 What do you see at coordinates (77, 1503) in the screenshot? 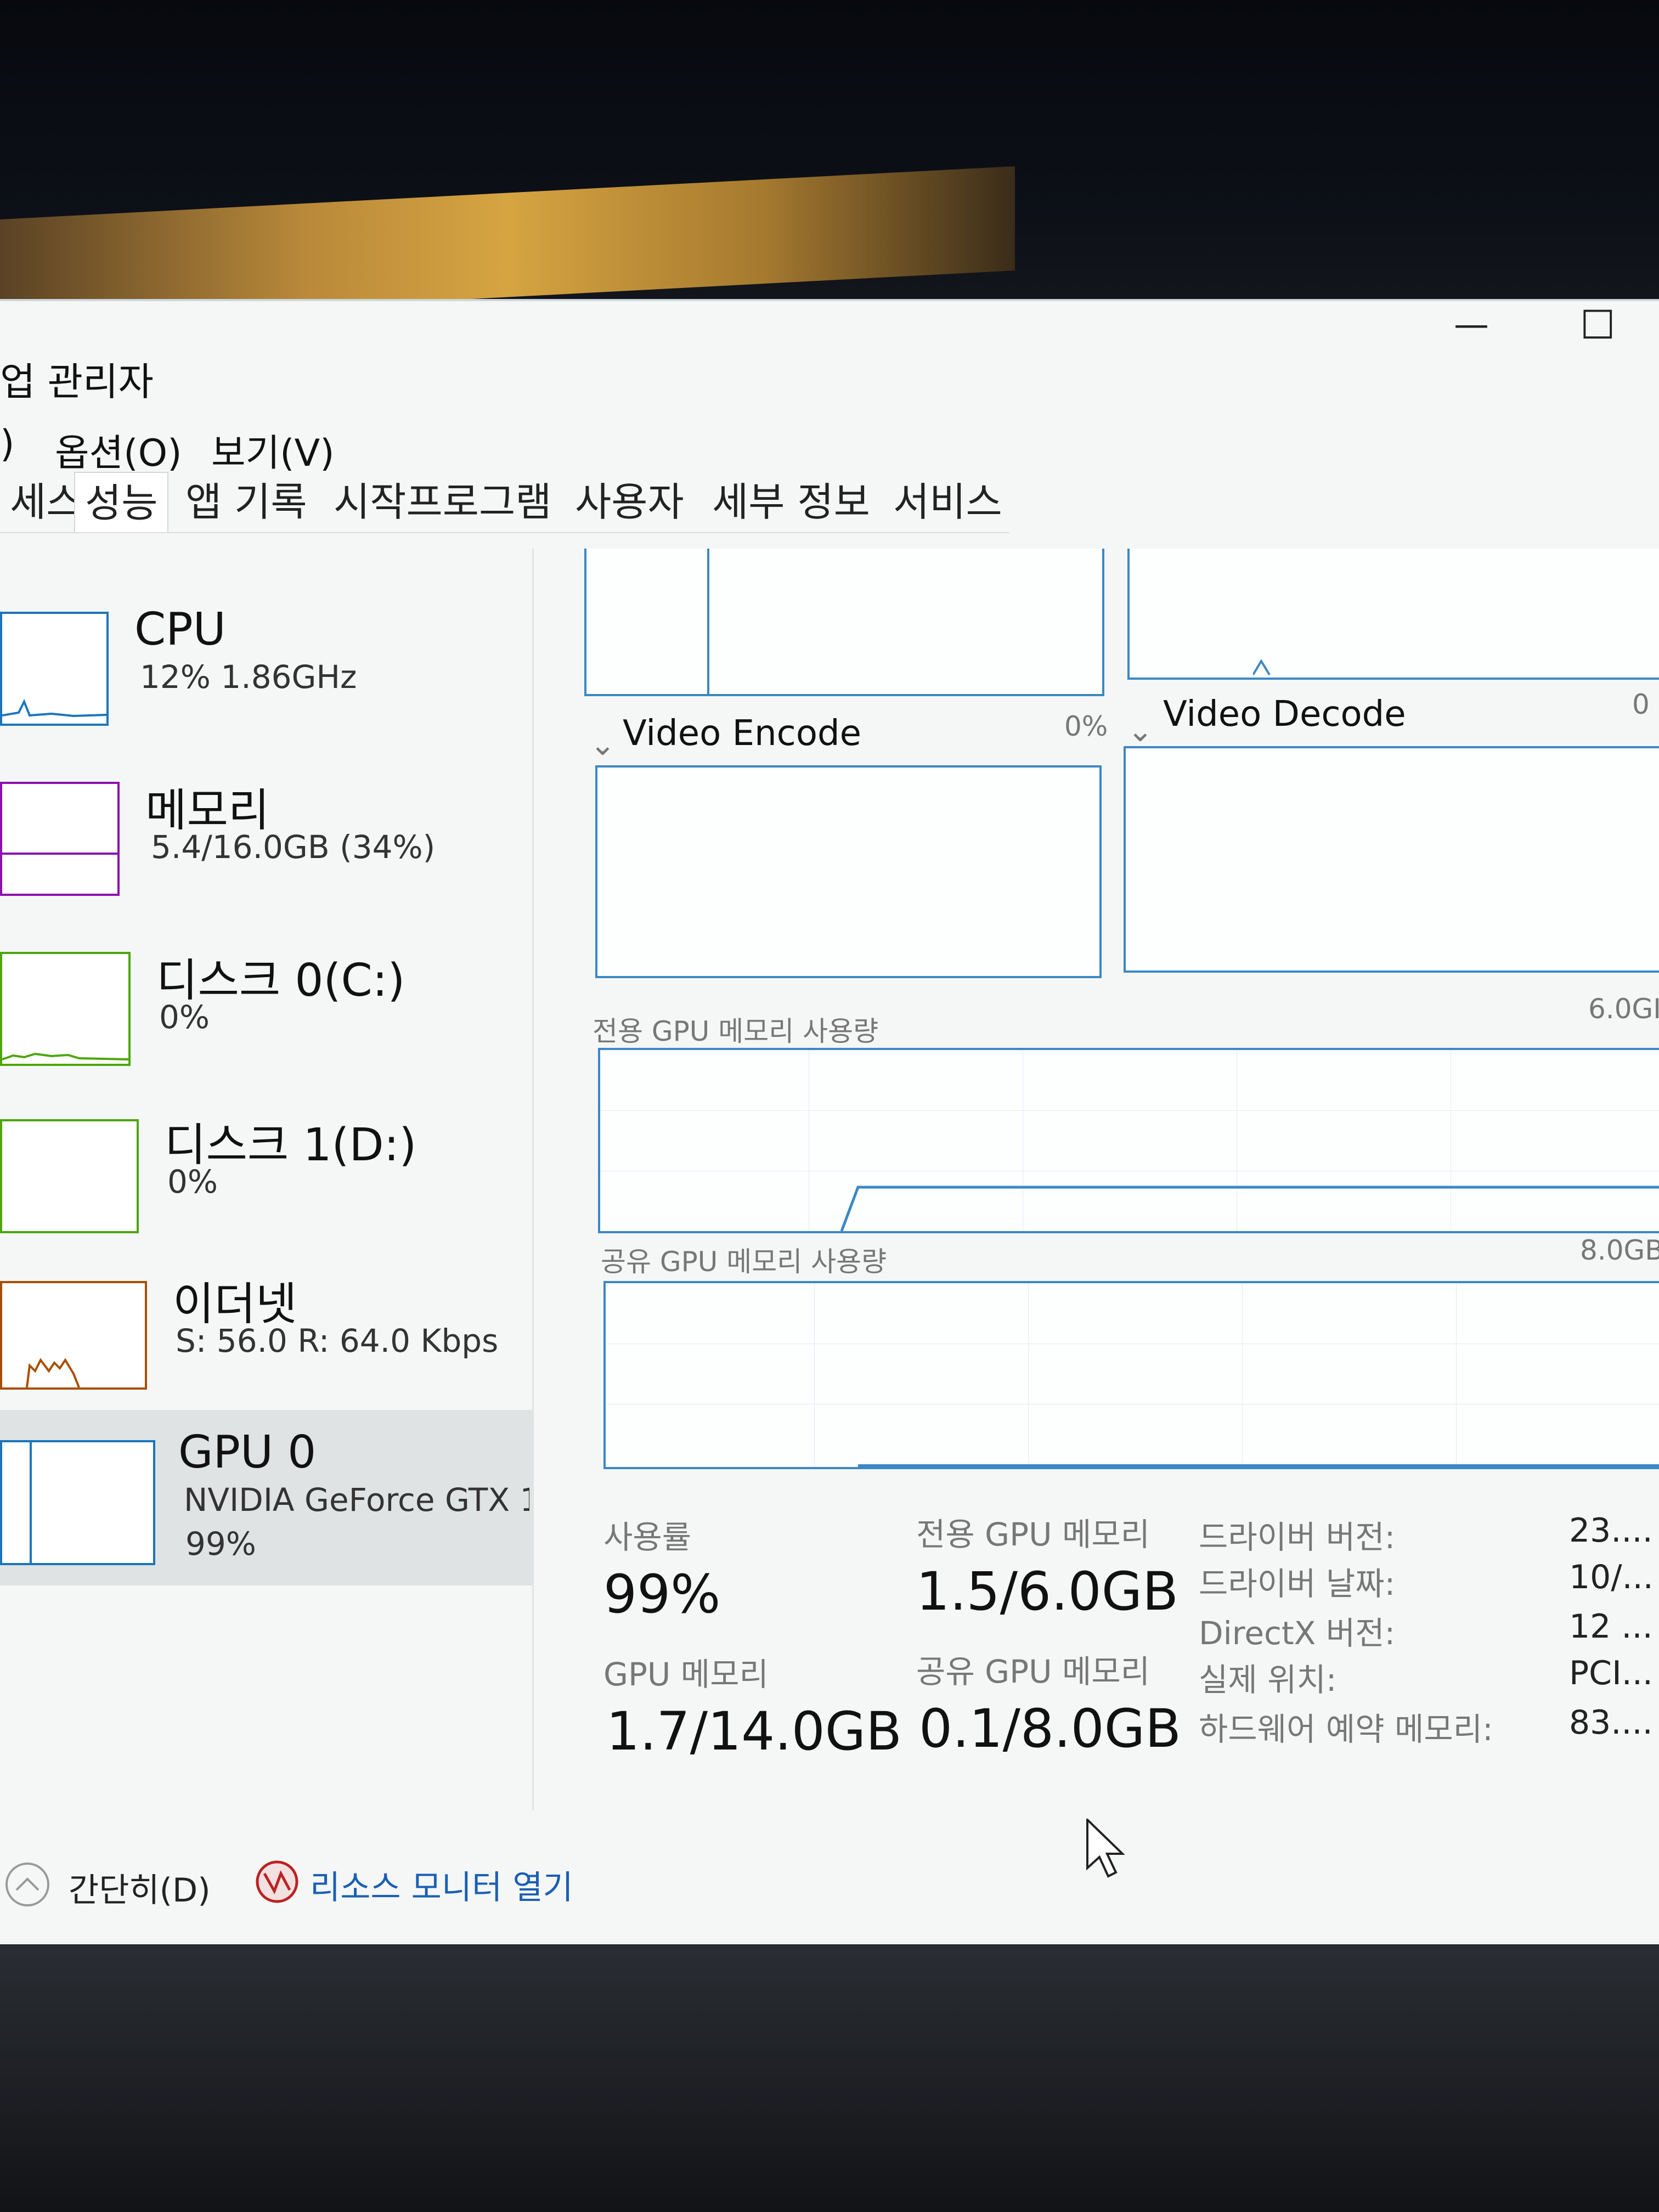
I see `gpu-thumbnail` at bounding box center [77, 1503].